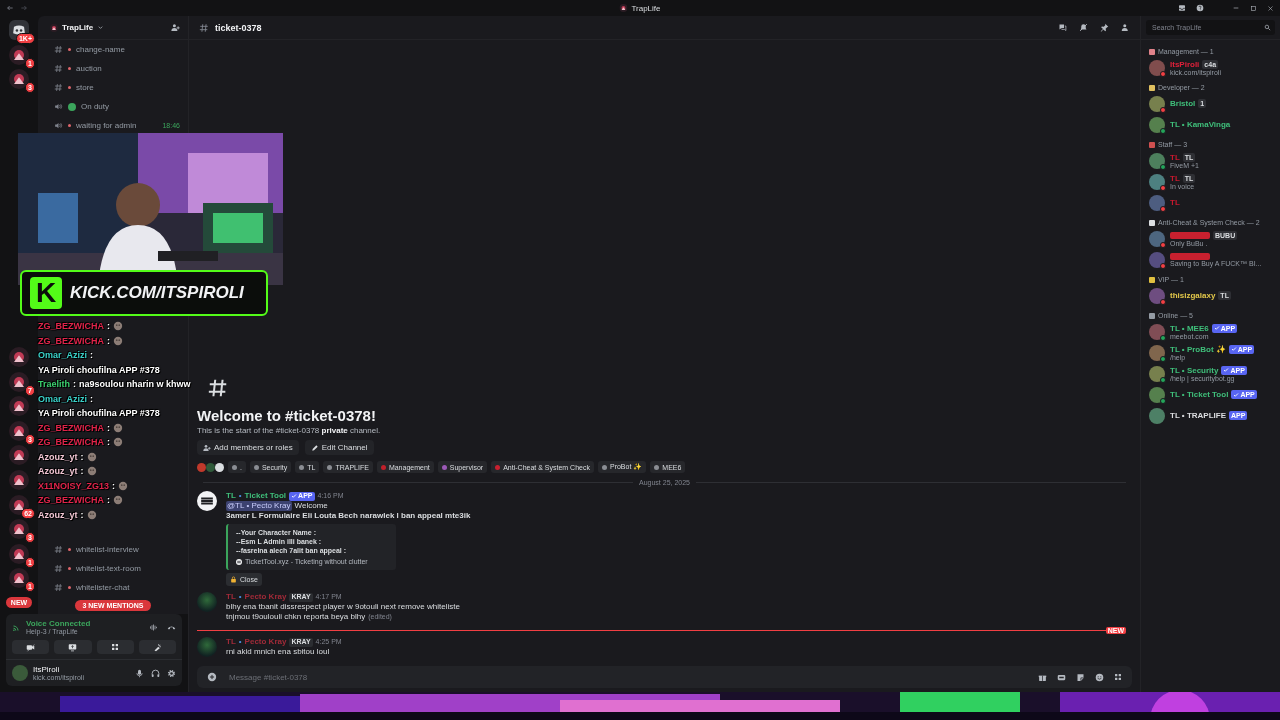 Image resolution: width=1280 pixels, height=720 pixels. What do you see at coordinates (153, 627) in the screenshot?
I see `waveform-icon` at bounding box center [153, 627].